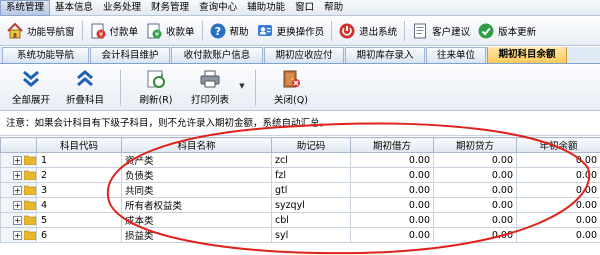 This screenshot has width=600, height=255. I want to click on column-header-mnemonic: 助记码, so click(311, 145).